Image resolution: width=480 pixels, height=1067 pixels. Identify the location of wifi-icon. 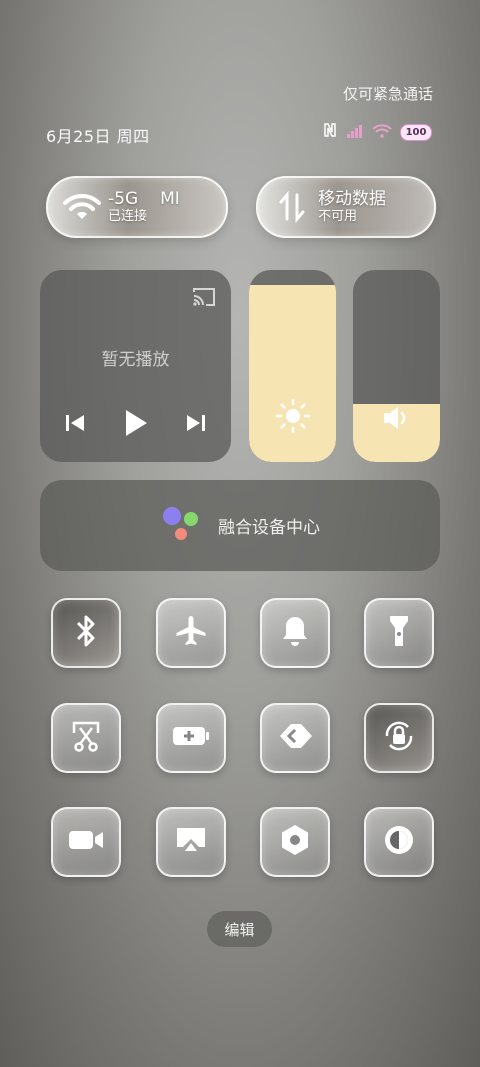
(82, 207).